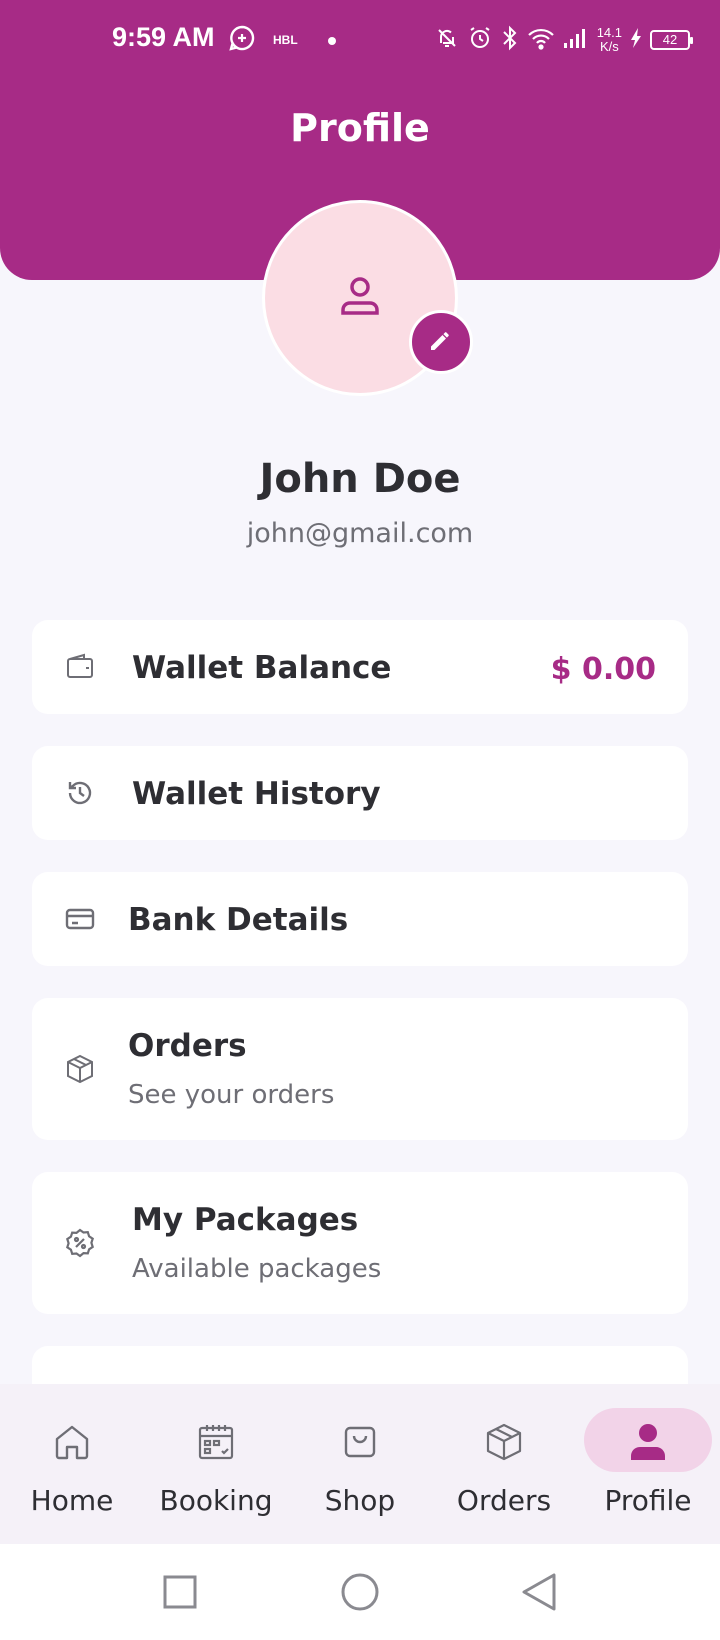 This screenshot has height=1640, width=720. What do you see at coordinates (72, 1442) in the screenshot?
I see `home-icon` at bounding box center [72, 1442].